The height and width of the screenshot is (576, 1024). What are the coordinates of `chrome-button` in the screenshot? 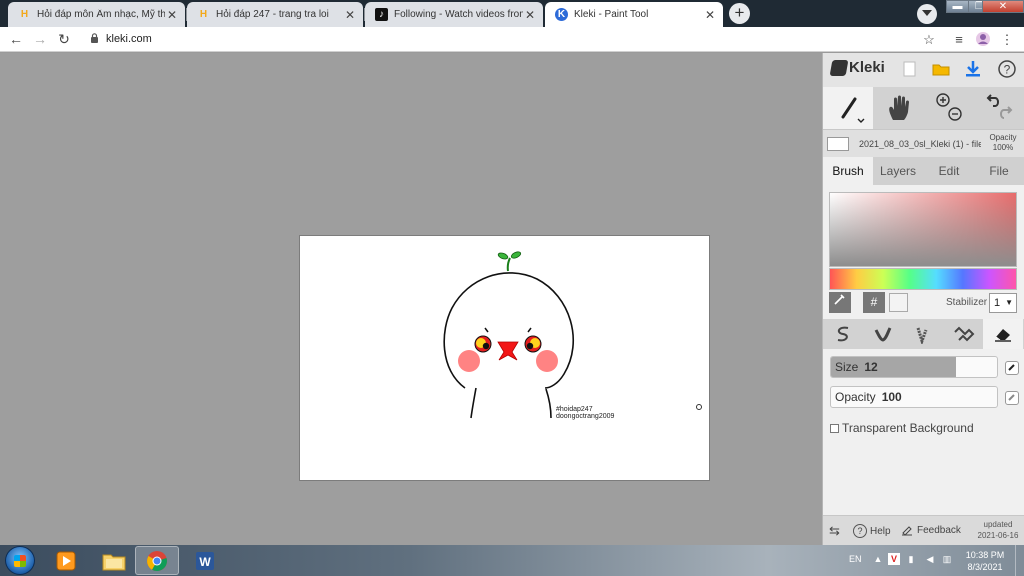 It's located at (157, 560).